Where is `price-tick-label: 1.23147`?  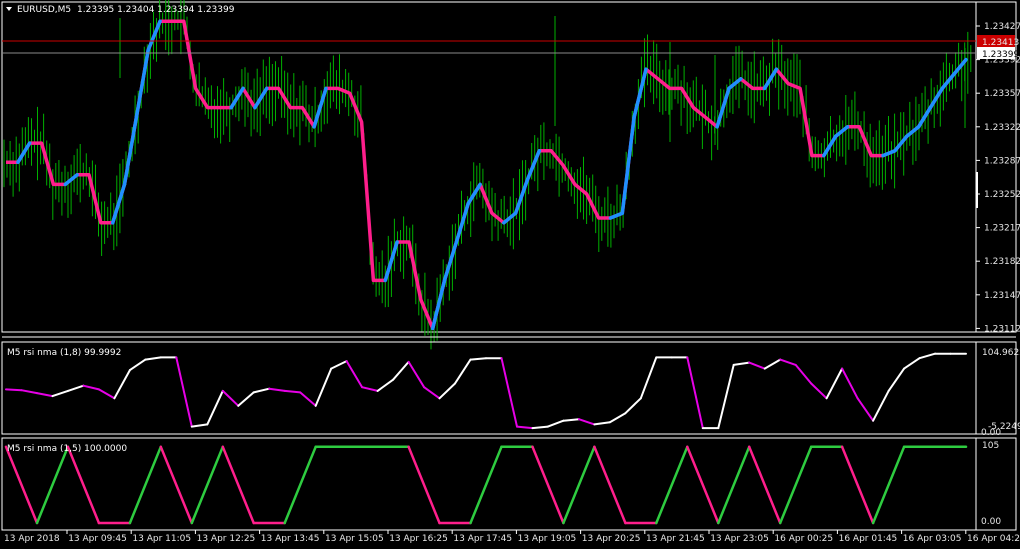 price-tick-label: 1.23147 is located at coordinates (1002, 296).